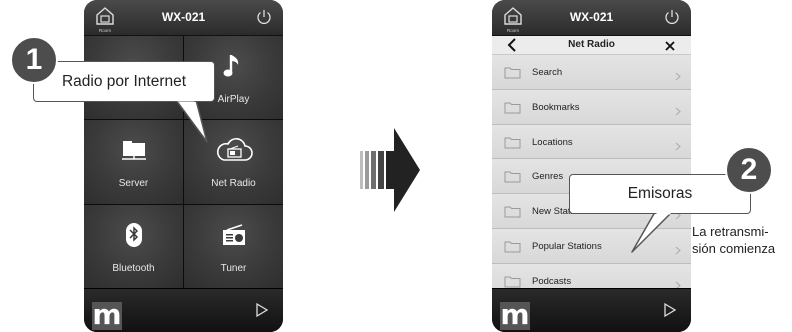 This screenshot has width=792, height=332. Describe the element at coordinates (591, 275) in the screenshot. I see `list-item: Podcasts` at that location.